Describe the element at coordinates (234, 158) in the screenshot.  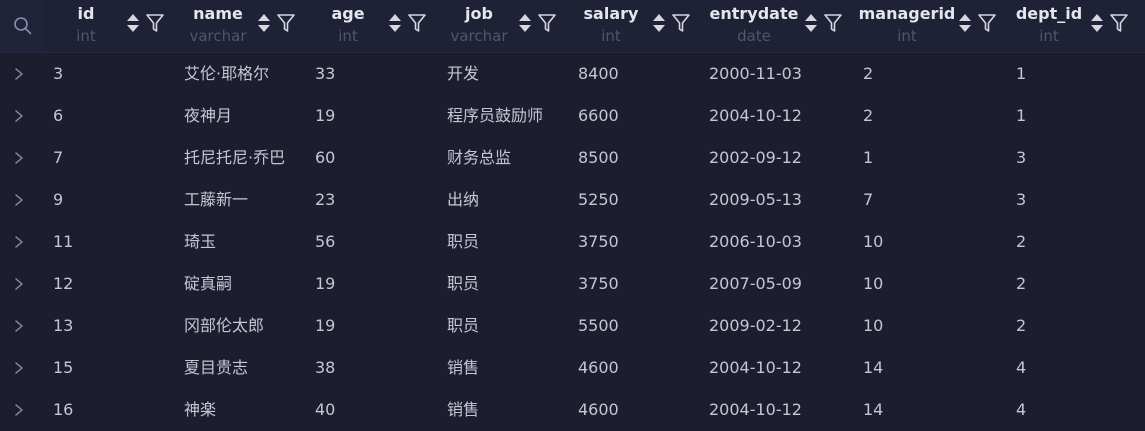
I see `cell-name: 托尼托尼·乔巴` at that location.